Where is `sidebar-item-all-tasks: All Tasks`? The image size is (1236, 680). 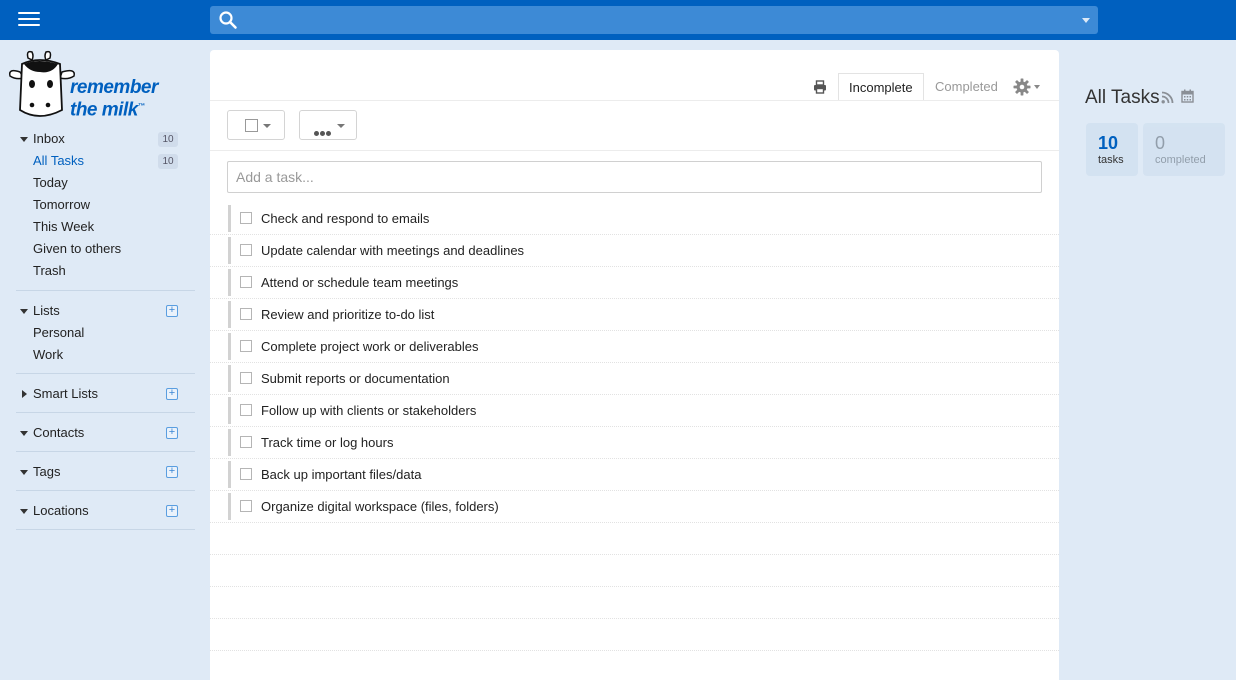
sidebar-item-all-tasks: All Tasks is located at coordinates (58, 161).